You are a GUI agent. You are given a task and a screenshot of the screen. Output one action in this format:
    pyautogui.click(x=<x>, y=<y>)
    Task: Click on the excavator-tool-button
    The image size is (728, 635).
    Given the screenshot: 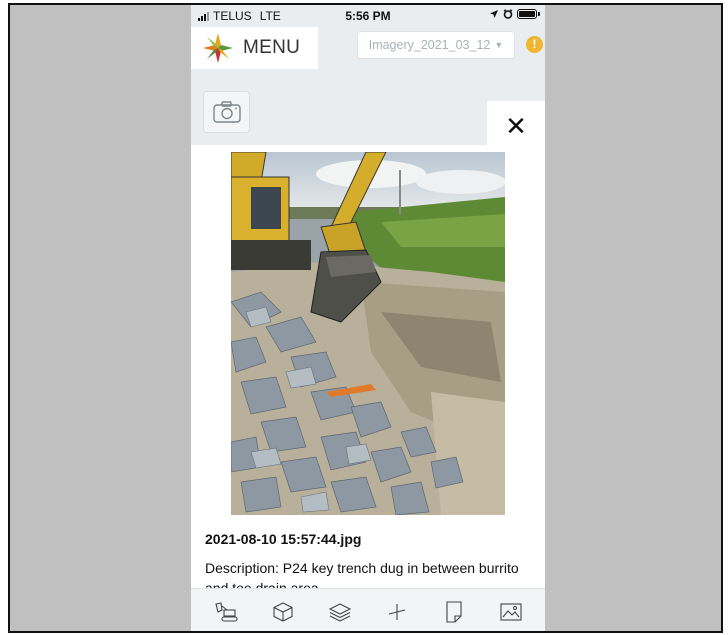 What is the action you would take?
    pyautogui.click(x=226, y=611)
    